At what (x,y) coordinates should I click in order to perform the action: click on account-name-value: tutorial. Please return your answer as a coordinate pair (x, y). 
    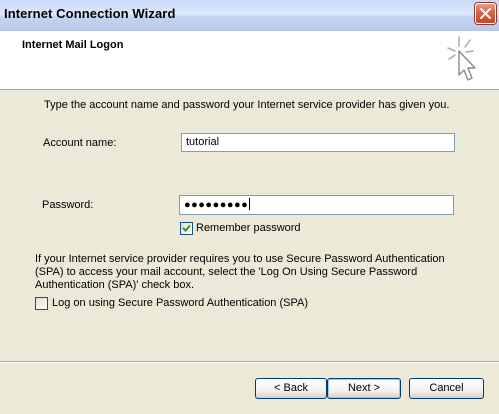
    Looking at the image, I should click on (203, 142).